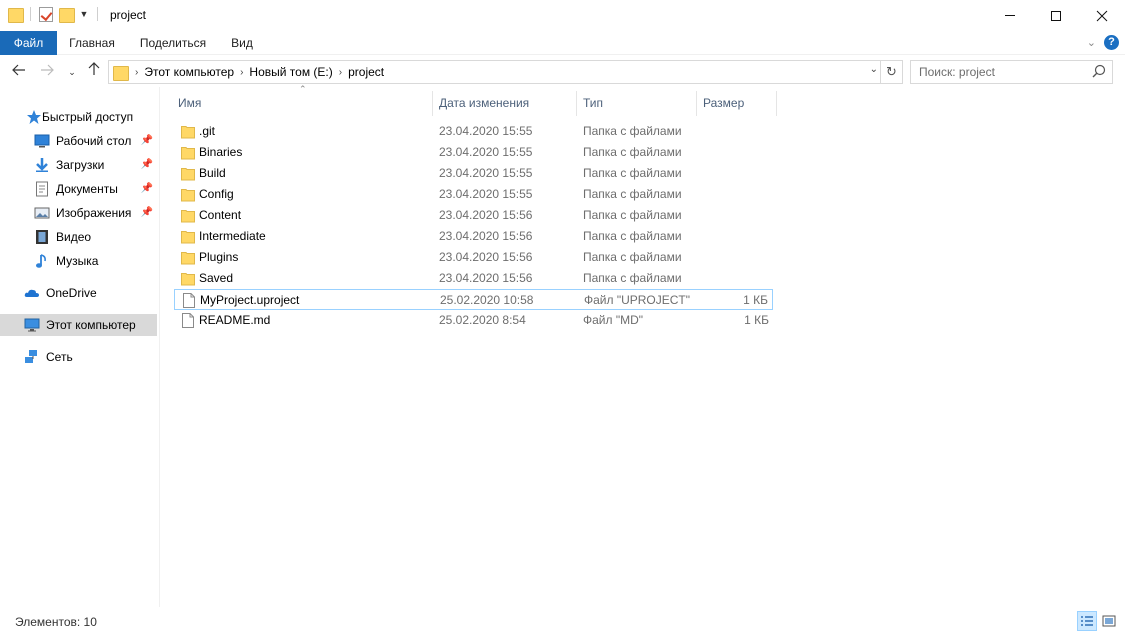 This screenshot has height=634, width=1125. Describe the element at coordinates (212, 173) in the screenshot. I see `file-name: Build` at that location.